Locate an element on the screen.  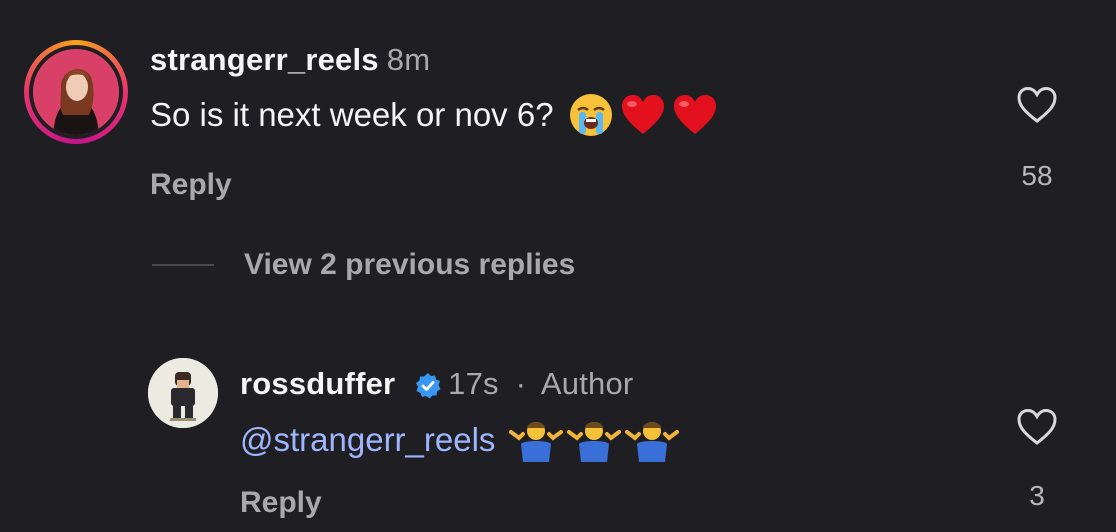
author-label: Author is located at coordinates (587, 383).